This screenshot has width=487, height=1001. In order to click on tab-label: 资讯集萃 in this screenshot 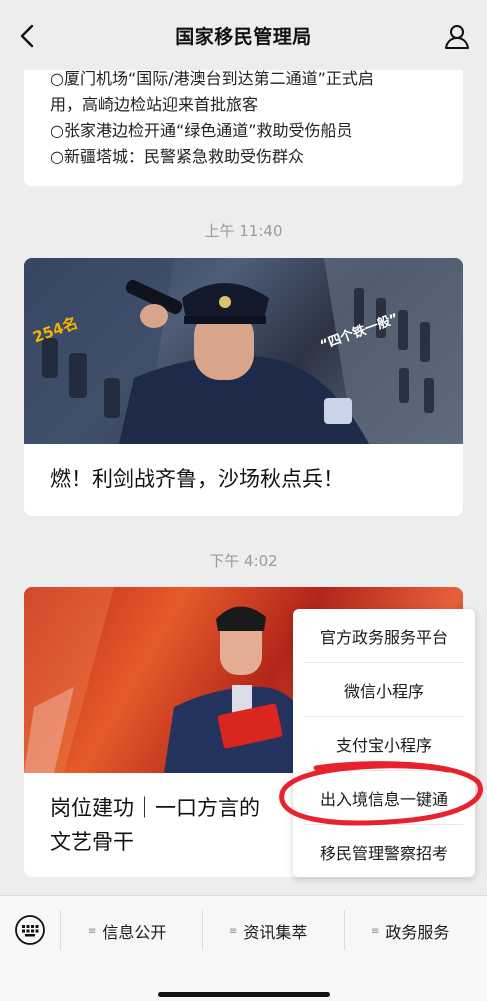, I will do `click(275, 932)`.